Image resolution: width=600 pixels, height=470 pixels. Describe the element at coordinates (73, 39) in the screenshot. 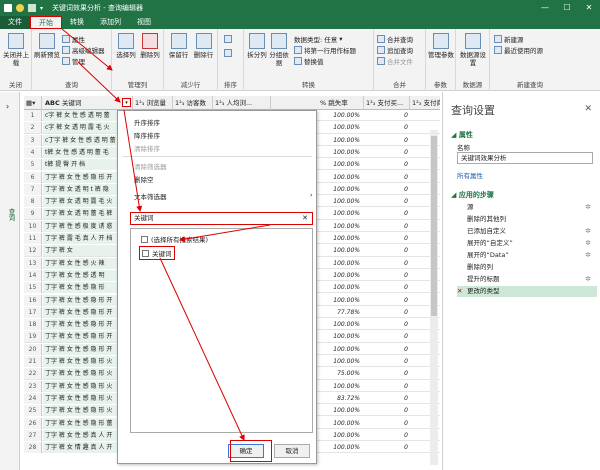

I see `properties-button: 属性` at that location.